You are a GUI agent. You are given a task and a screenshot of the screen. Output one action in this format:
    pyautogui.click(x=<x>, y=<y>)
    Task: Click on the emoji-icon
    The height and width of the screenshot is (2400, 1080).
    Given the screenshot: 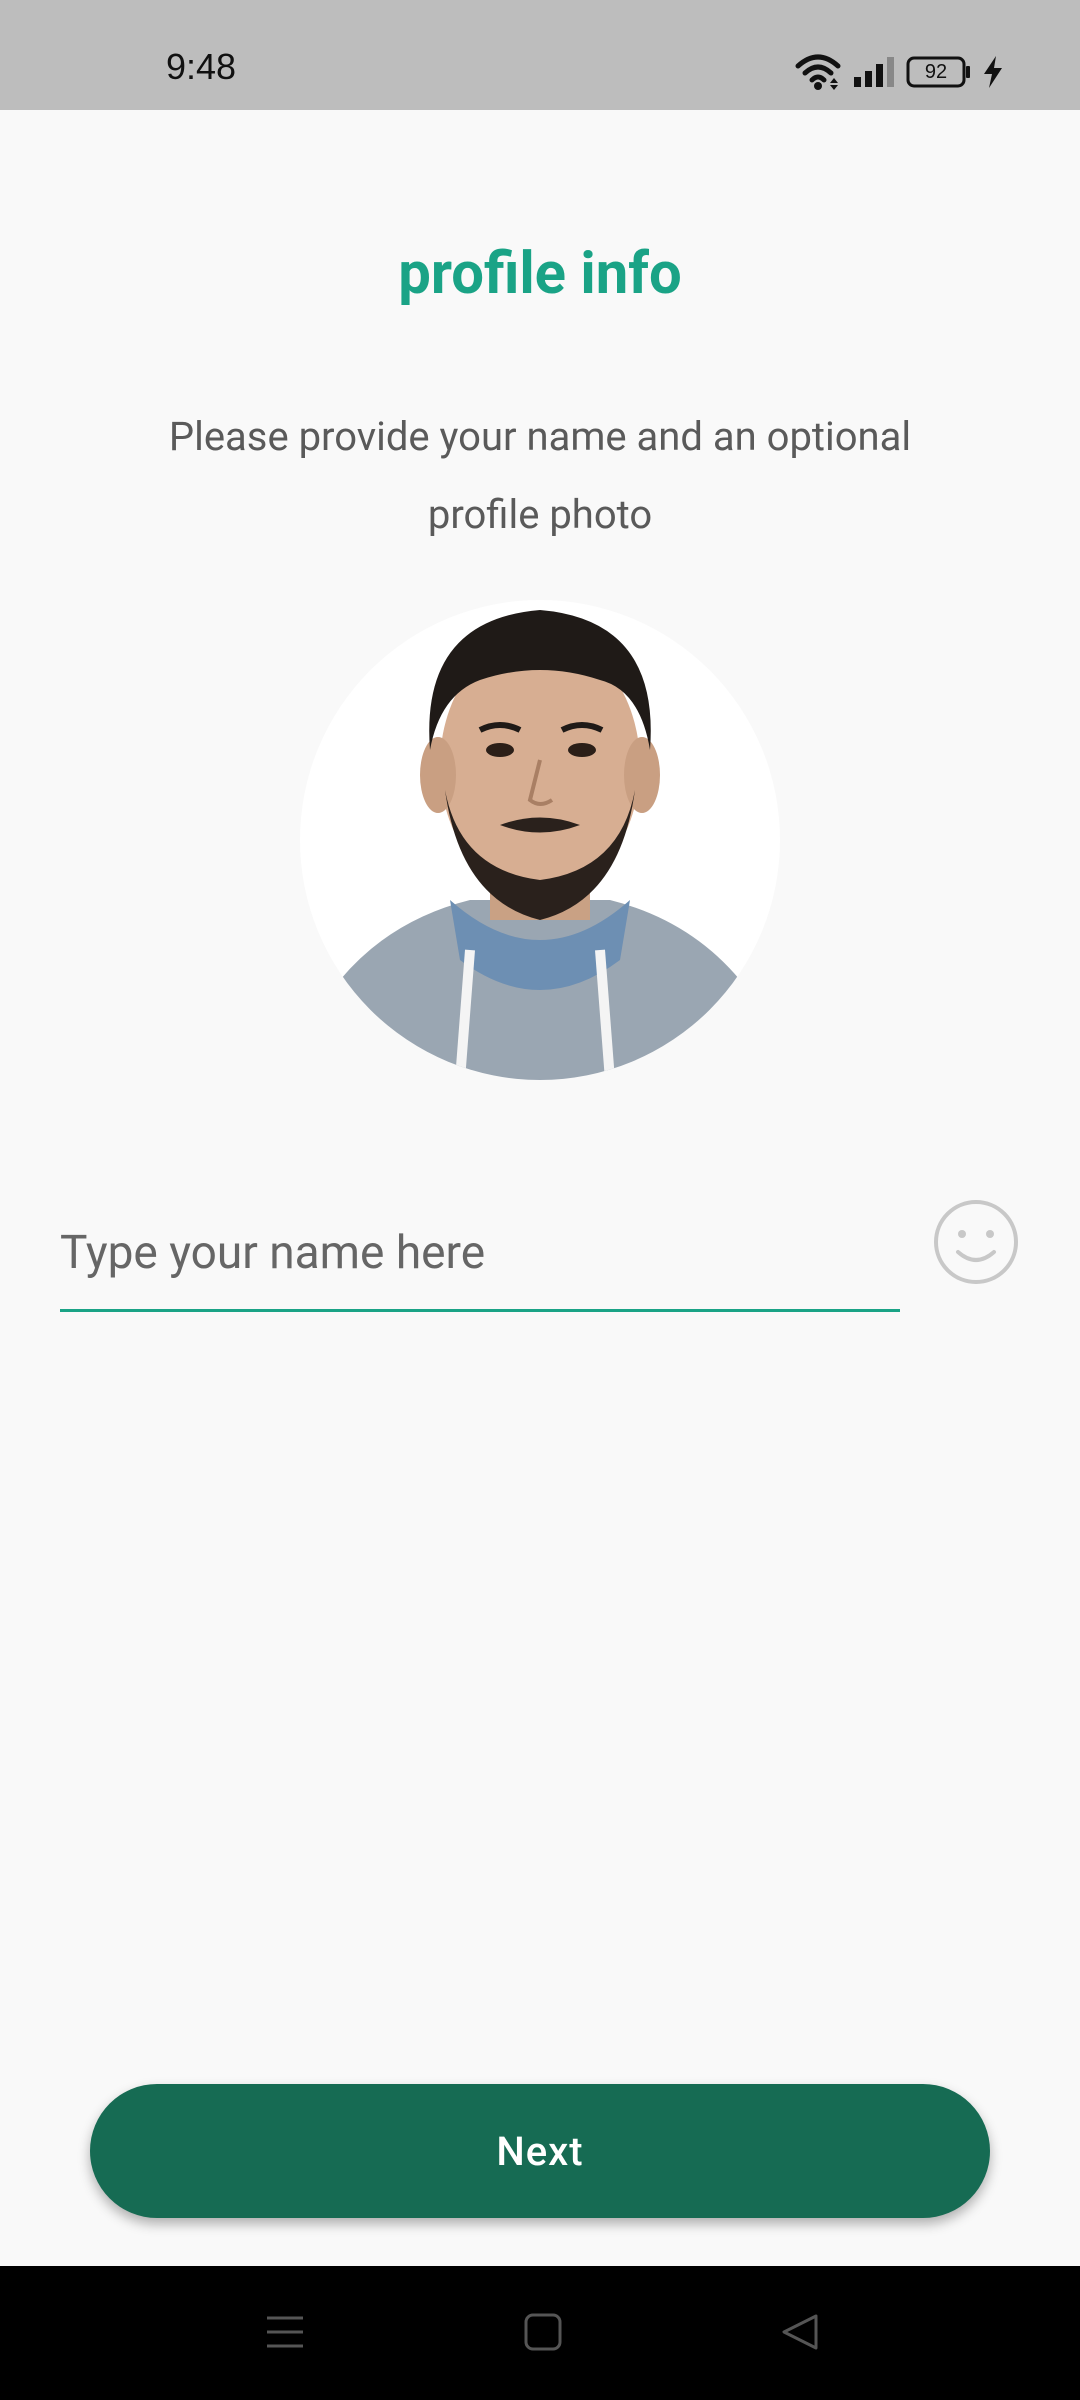 What is the action you would take?
    pyautogui.click(x=976, y=1242)
    